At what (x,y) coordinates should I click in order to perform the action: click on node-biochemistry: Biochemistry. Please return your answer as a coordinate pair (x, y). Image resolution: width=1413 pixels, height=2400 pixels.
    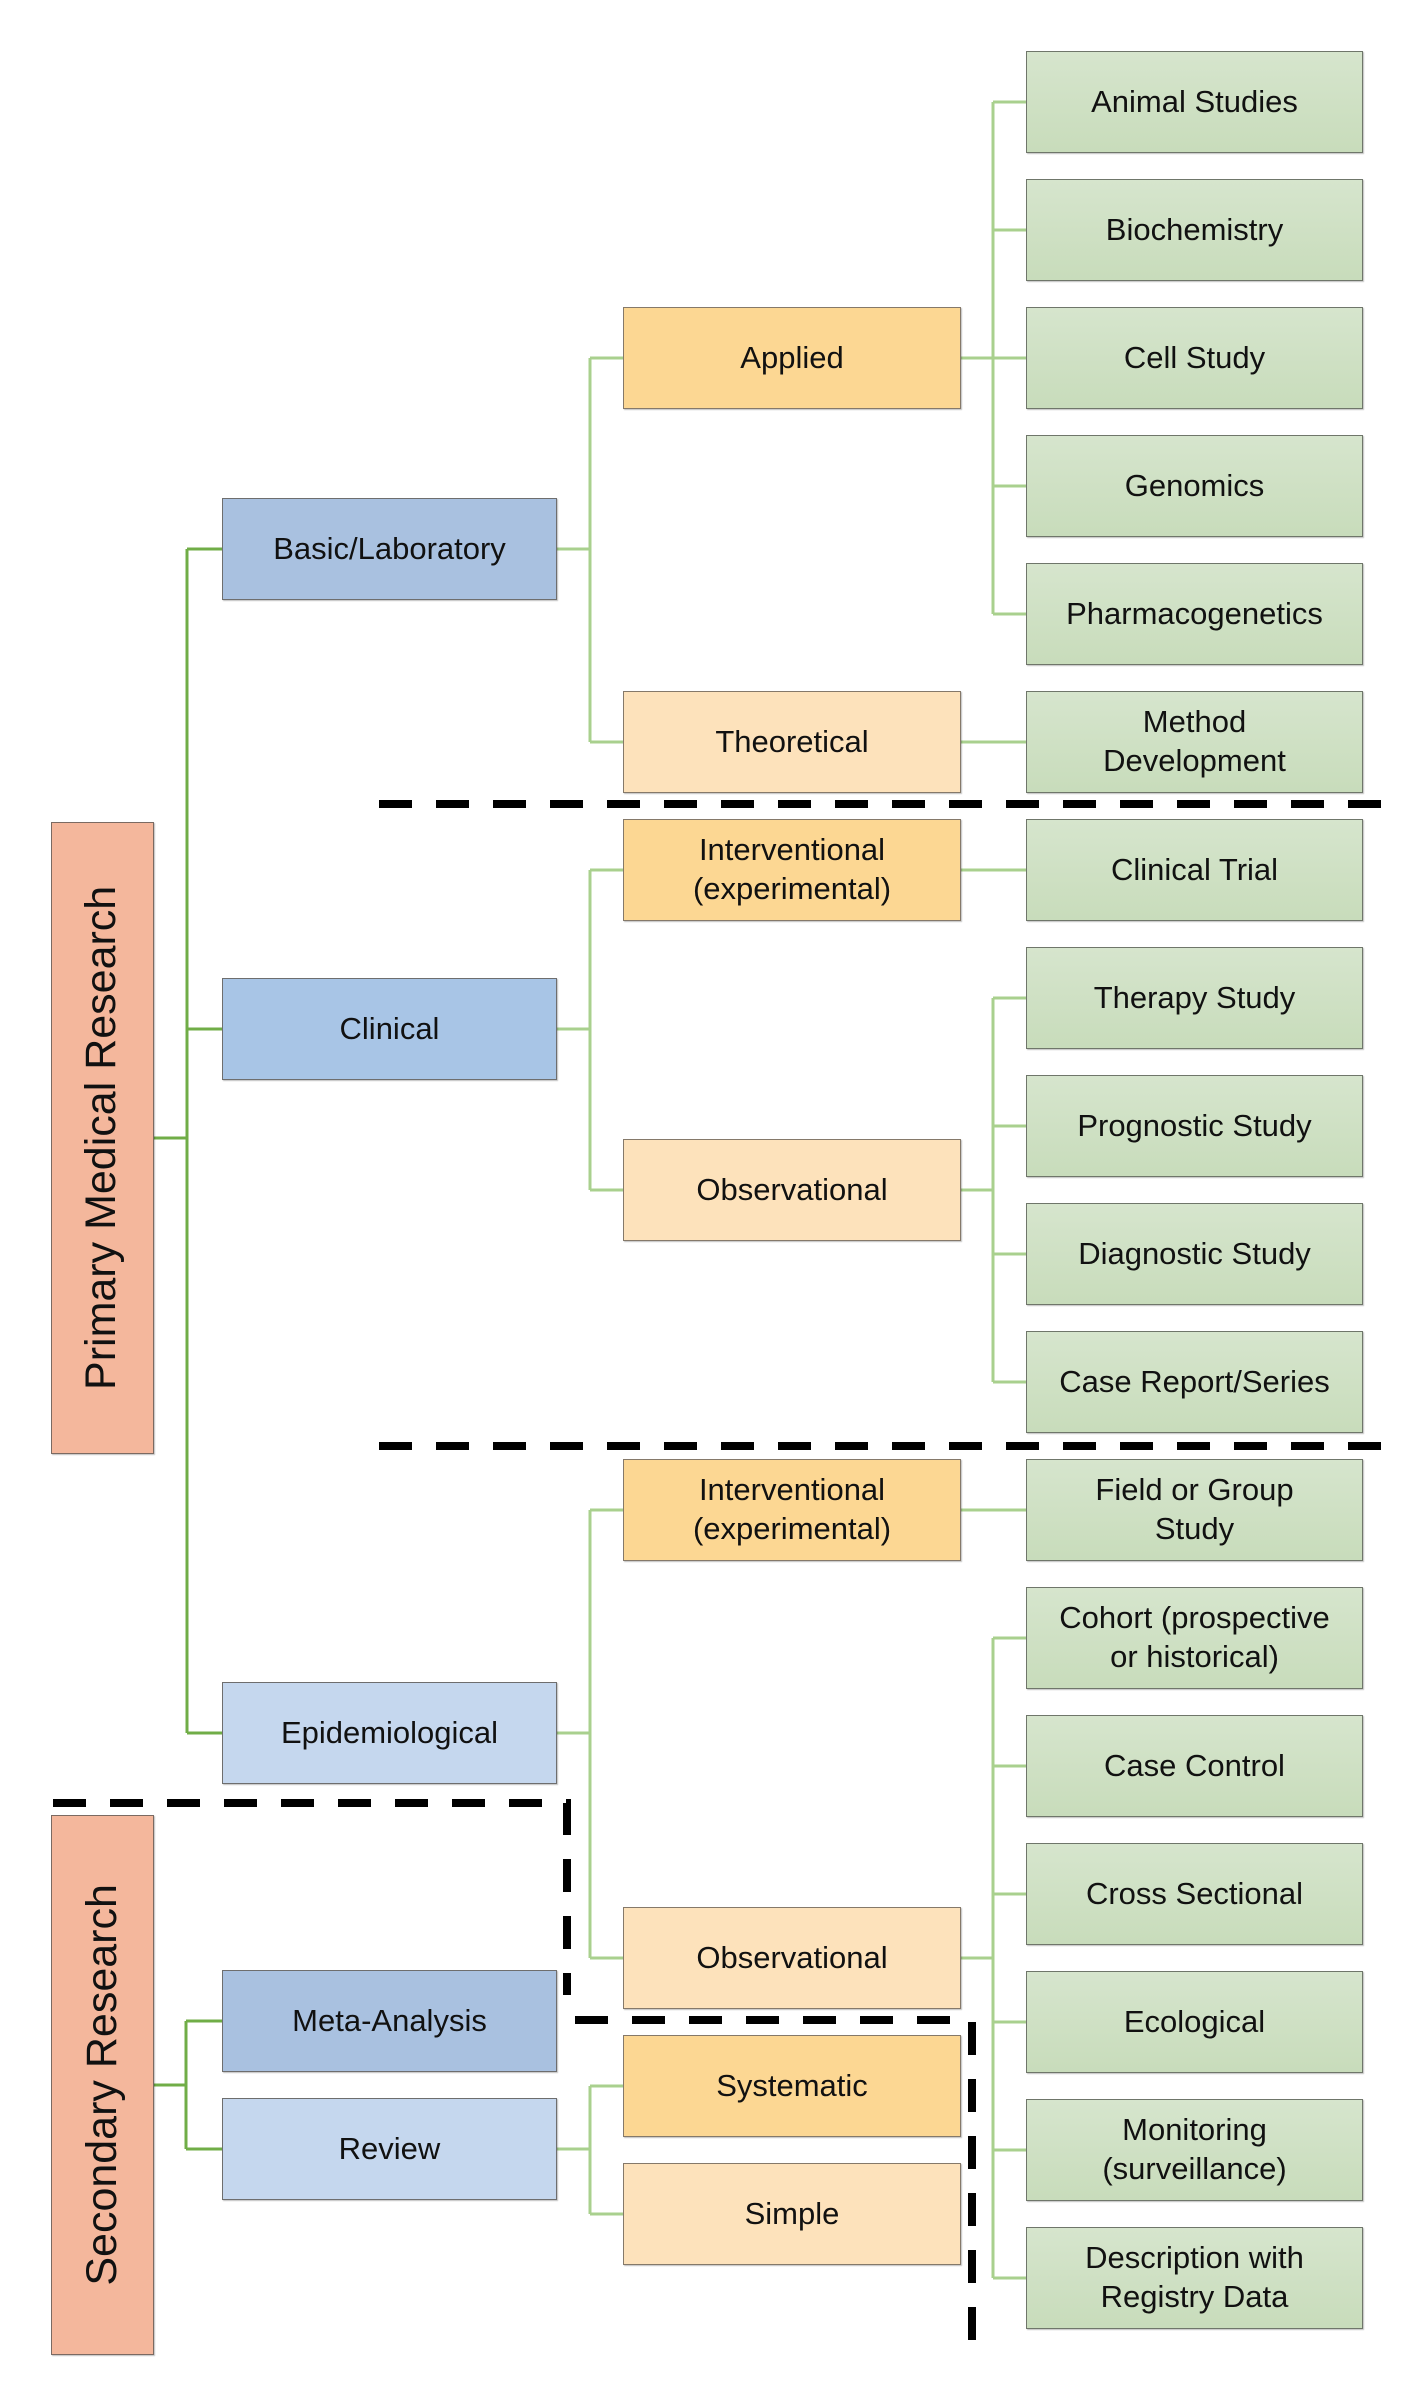
    Looking at the image, I should click on (1194, 230).